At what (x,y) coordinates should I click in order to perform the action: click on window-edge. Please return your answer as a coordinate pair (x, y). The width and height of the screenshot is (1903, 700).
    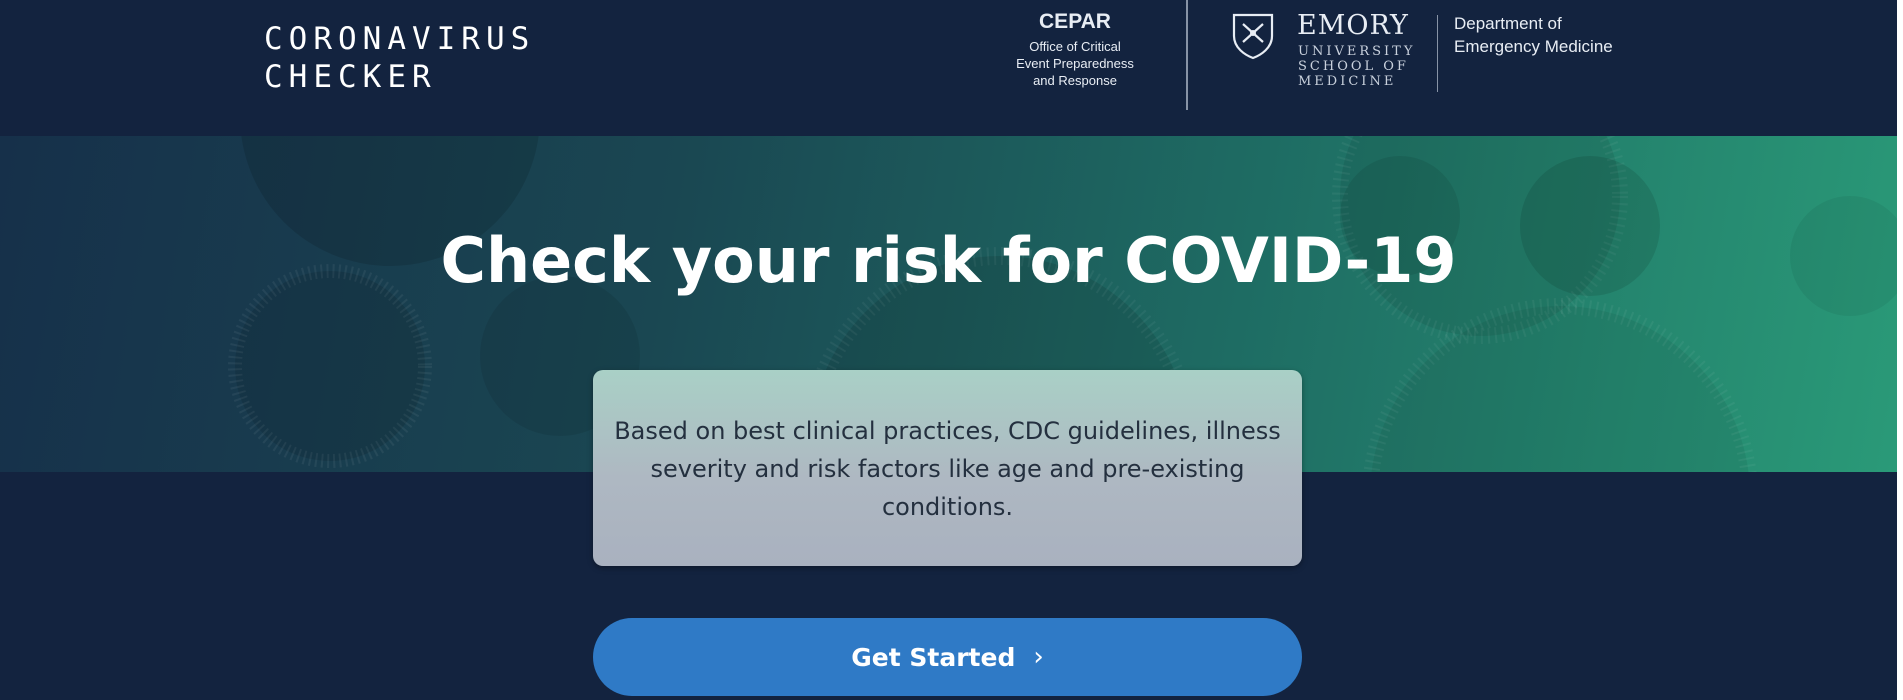
    Looking at the image, I should click on (1900, 350).